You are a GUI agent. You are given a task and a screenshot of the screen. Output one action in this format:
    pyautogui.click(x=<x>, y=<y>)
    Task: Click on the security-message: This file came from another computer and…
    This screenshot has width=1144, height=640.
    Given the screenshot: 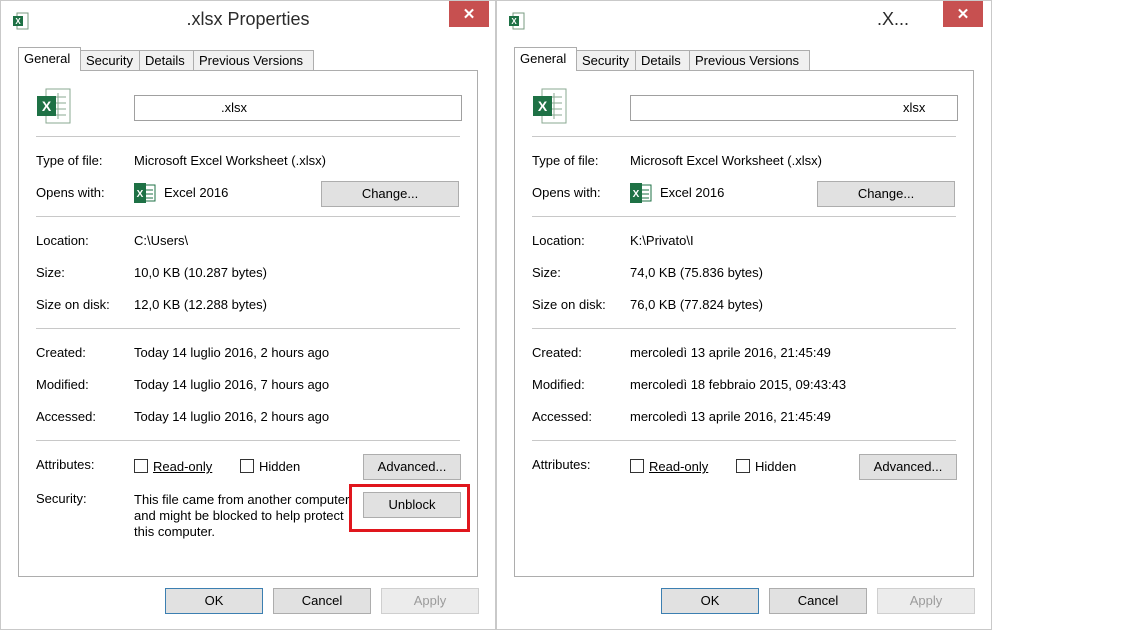 What is the action you would take?
    pyautogui.click(x=242, y=515)
    